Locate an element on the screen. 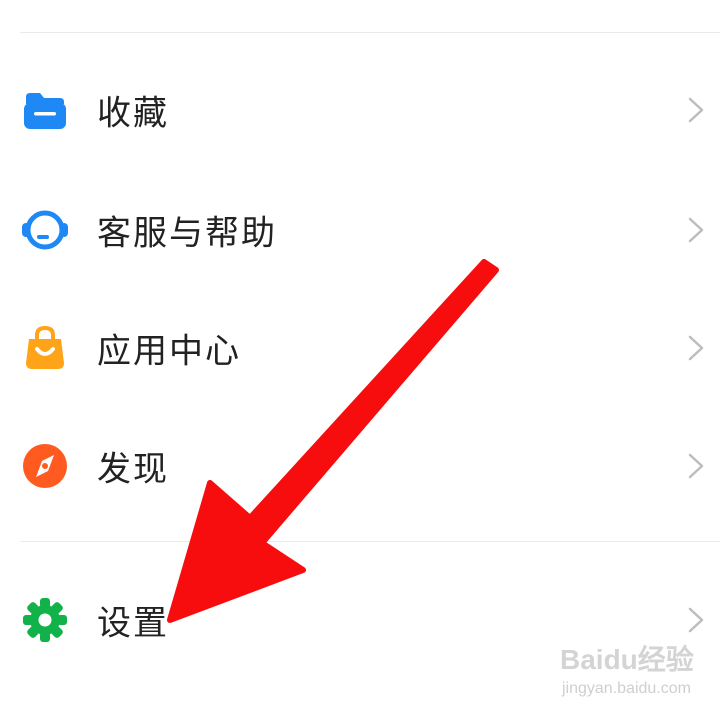 Image resolution: width=728 pixels, height=719 pixels. menu-item-discover: 发现 is located at coordinates (364, 466).